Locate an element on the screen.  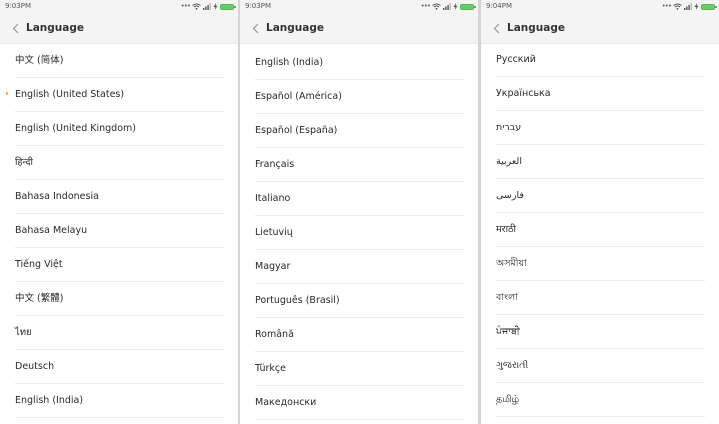
language-item: Español (América) is located at coordinates (359, 97).